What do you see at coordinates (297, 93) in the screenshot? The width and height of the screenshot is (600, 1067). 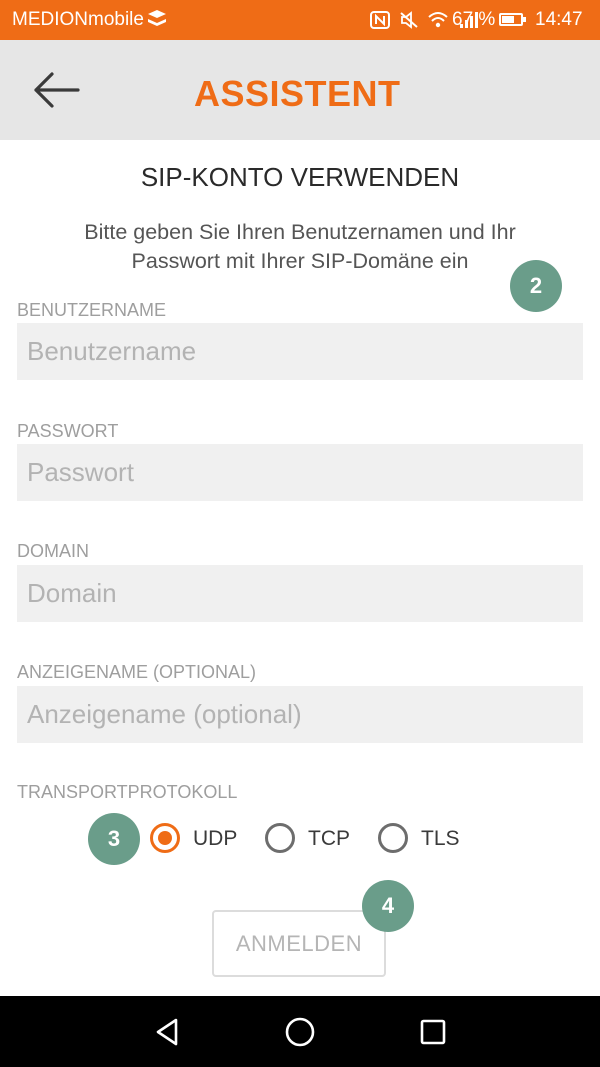 I see `page-title: ASSISTENT` at bounding box center [297, 93].